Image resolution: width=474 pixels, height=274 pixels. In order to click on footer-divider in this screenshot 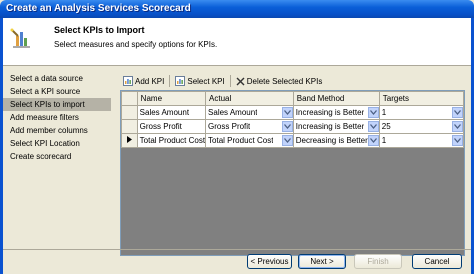, I will do `click(237, 249)`.